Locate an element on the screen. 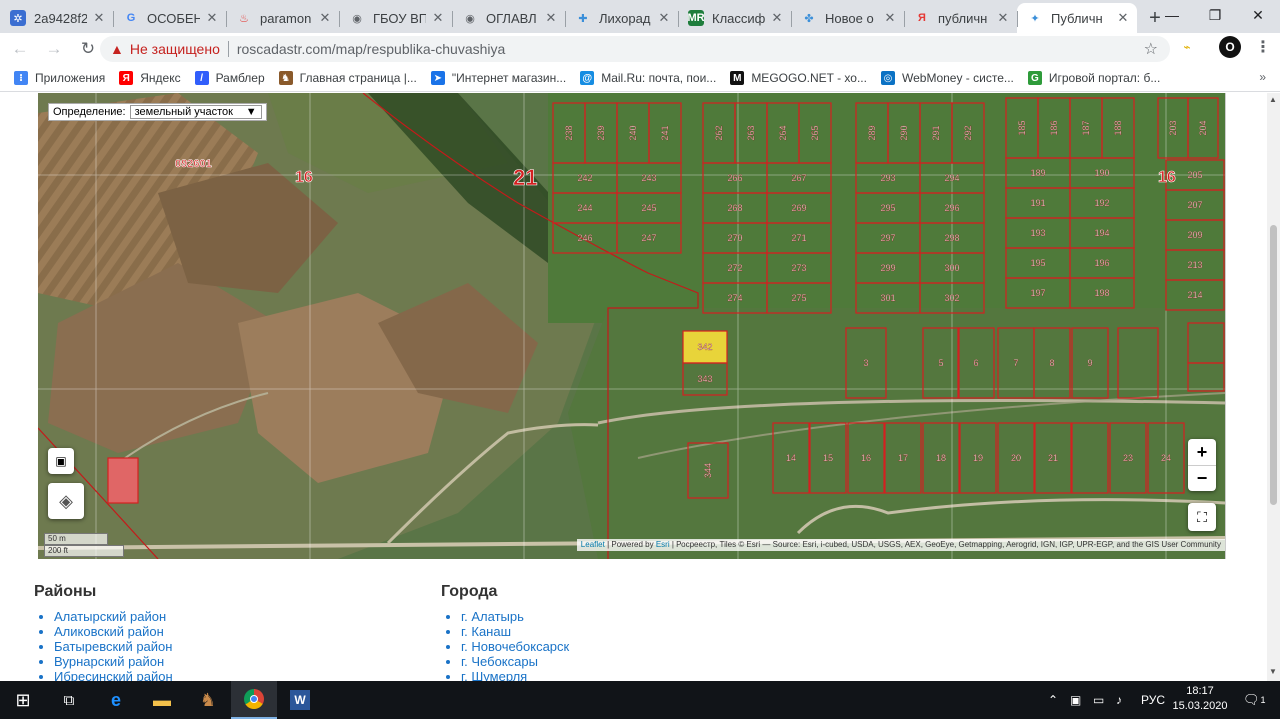 The image size is (1280, 719). scroll-down-icon: ▼ is located at coordinates (1273, 671).